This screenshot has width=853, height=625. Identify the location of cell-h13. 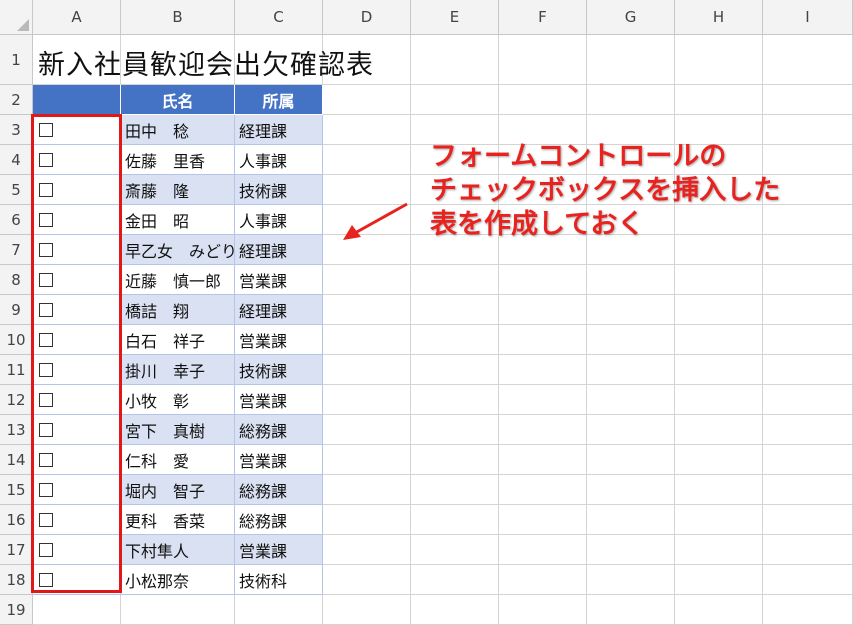
(719, 430).